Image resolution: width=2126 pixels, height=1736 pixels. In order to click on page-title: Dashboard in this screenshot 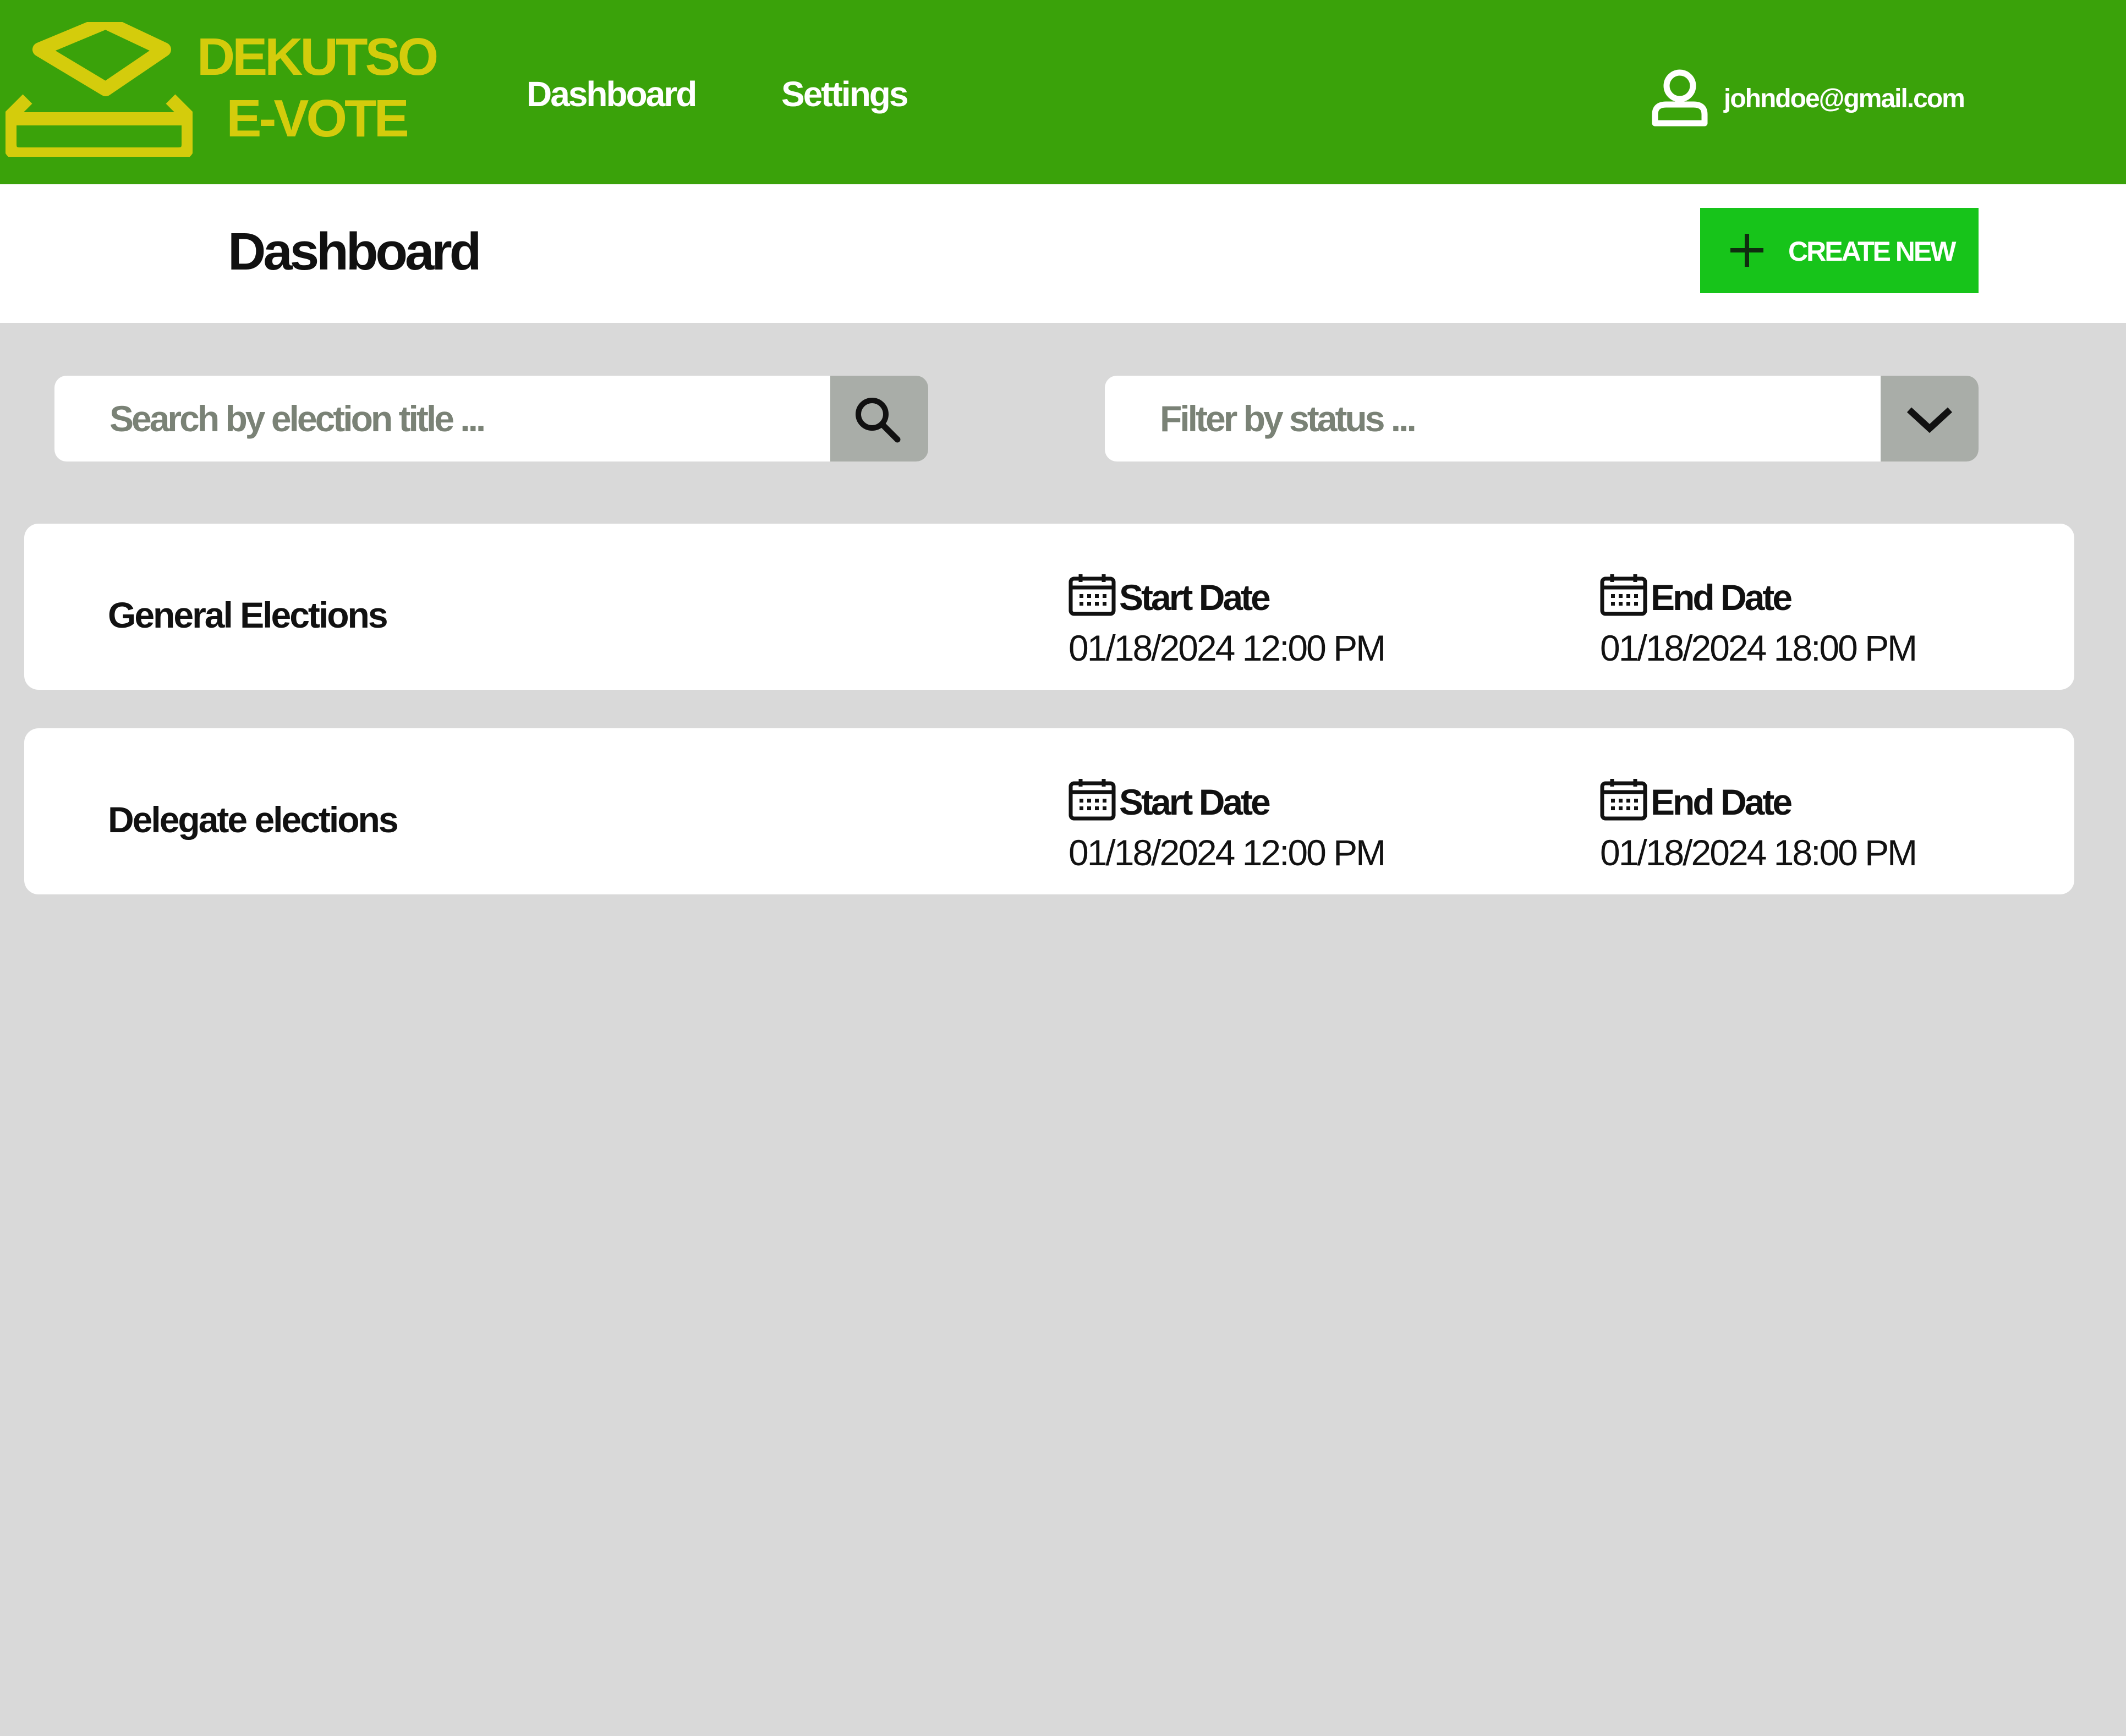, I will do `click(354, 252)`.